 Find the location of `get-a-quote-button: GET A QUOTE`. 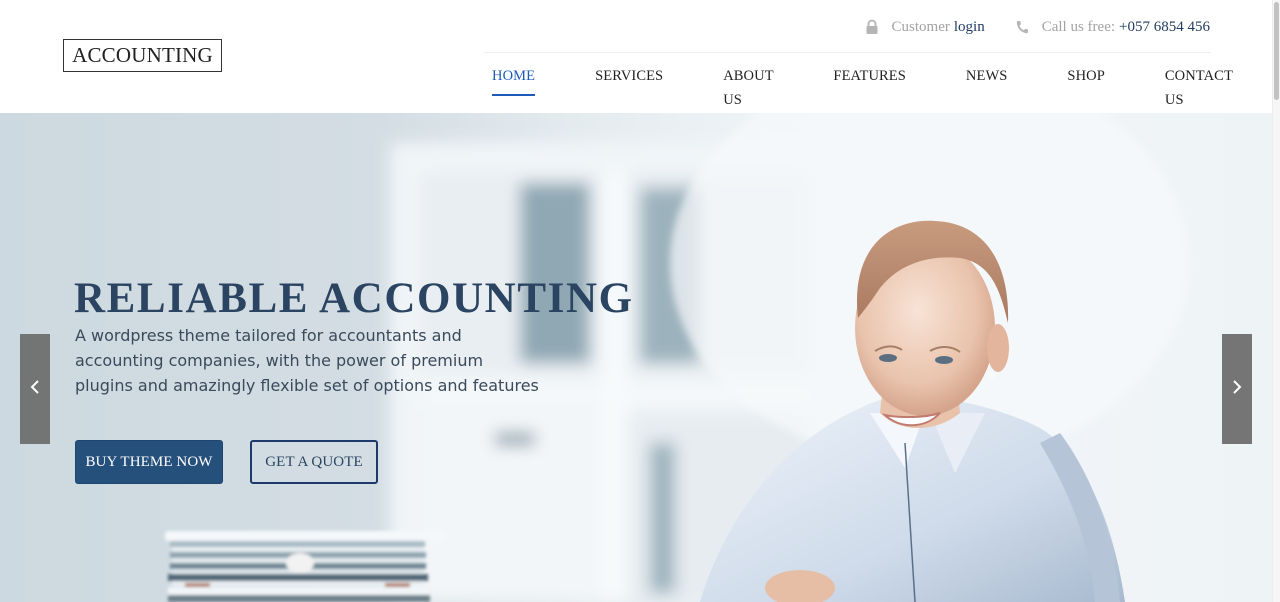

get-a-quote-button: GET A QUOTE is located at coordinates (314, 462).